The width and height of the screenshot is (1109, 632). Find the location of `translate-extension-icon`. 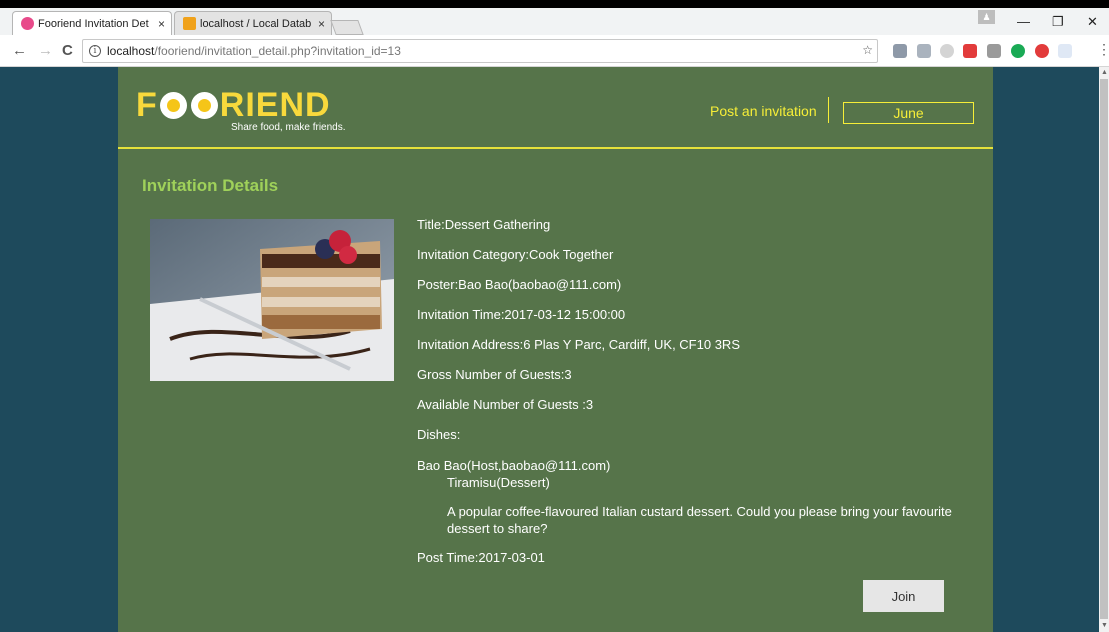

translate-extension-icon is located at coordinates (900, 51).